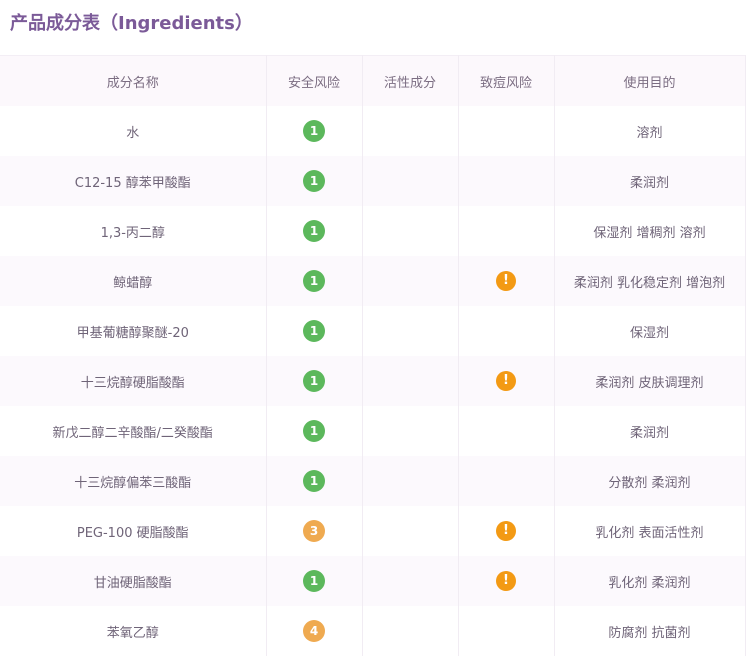 Image resolution: width=756 pixels, height=656 pixels. I want to click on table-row: 十三烷醇偏苯三酸酯 1 分散剂 柔润剂, so click(373, 481).